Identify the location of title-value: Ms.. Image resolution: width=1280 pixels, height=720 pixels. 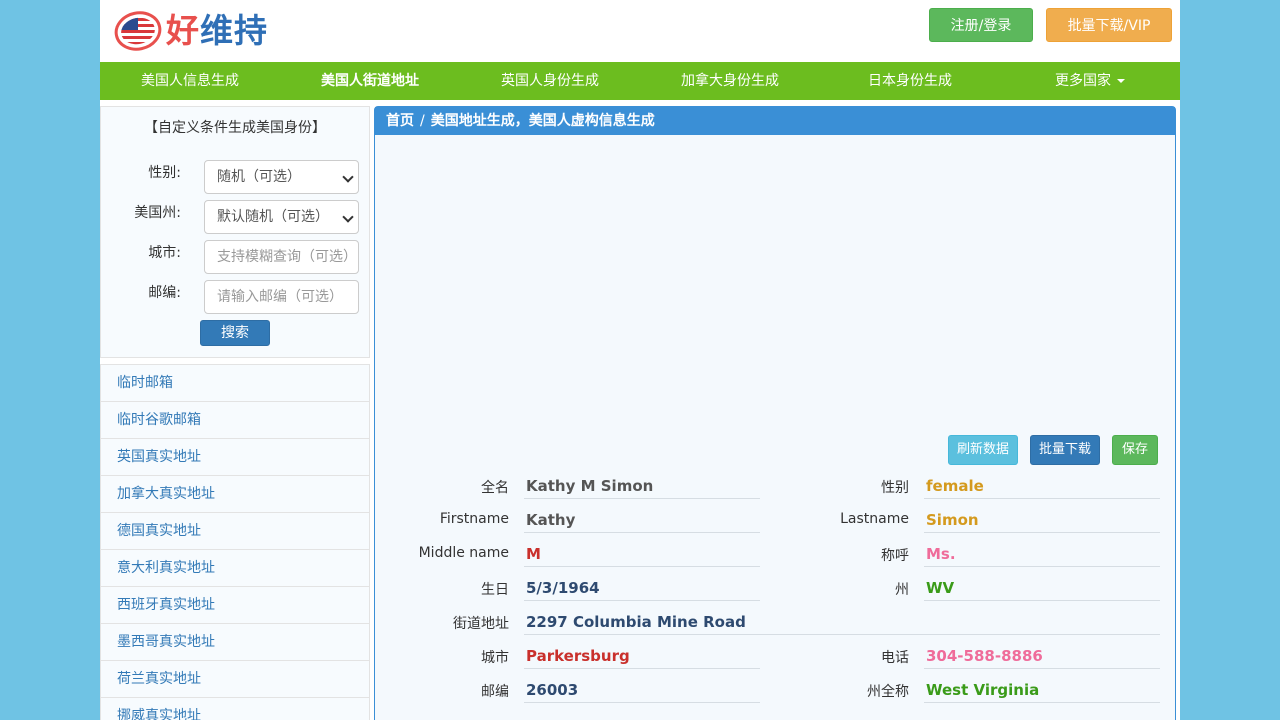
(1042, 555).